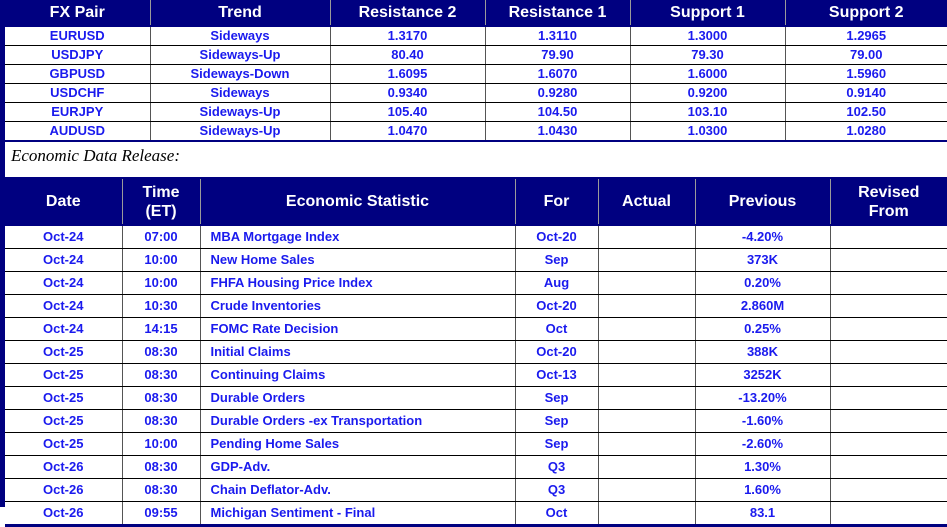 The width and height of the screenshot is (947, 527). I want to click on eco-cell-previous: 0.20%, so click(762, 283).